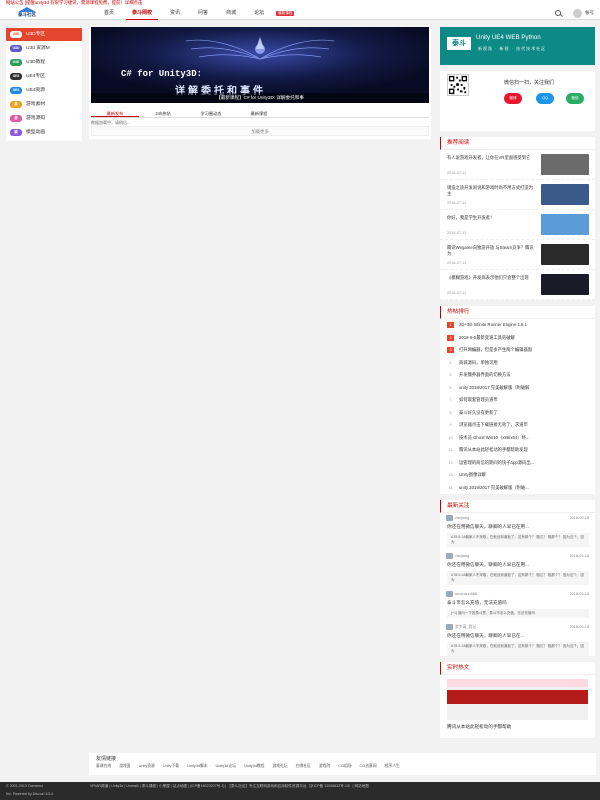 This screenshot has width=600, height=800. What do you see at coordinates (491, 191) in the screenshot?
I see `article-title: 镜造之途开发闲说和游戏时尚不用方式打造为主` at bounding box center [491, 191].